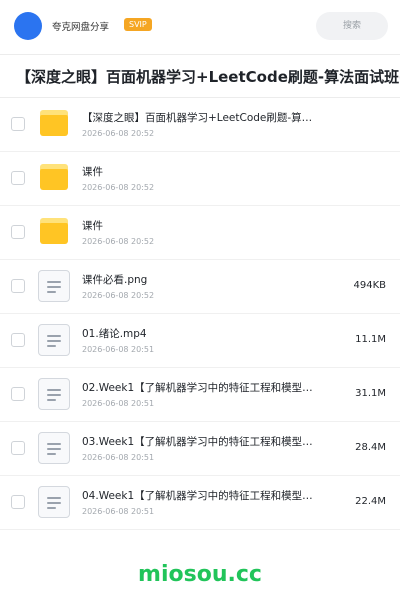  What do you see at coordinates (114, 334) in the screenshot?
I see `file-name: 01.绪论.mp4` at bounding box center [114, 334].